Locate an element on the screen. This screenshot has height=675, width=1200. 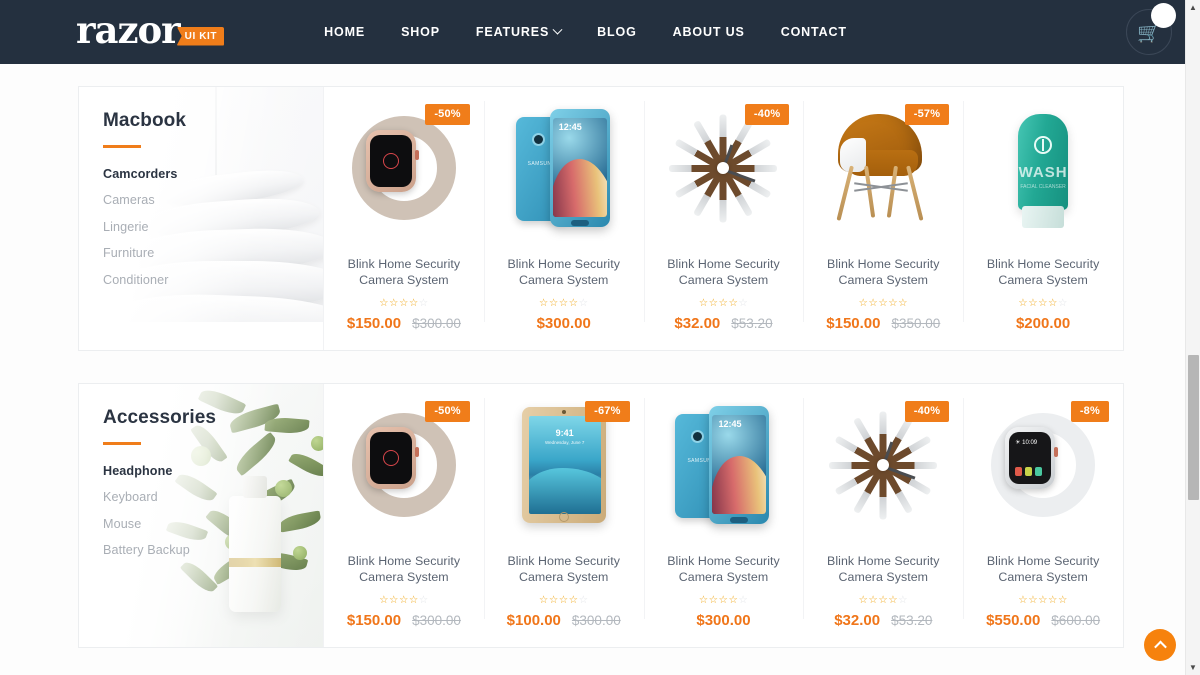
discount-badge: -50% is located at coordinates (447, 114).